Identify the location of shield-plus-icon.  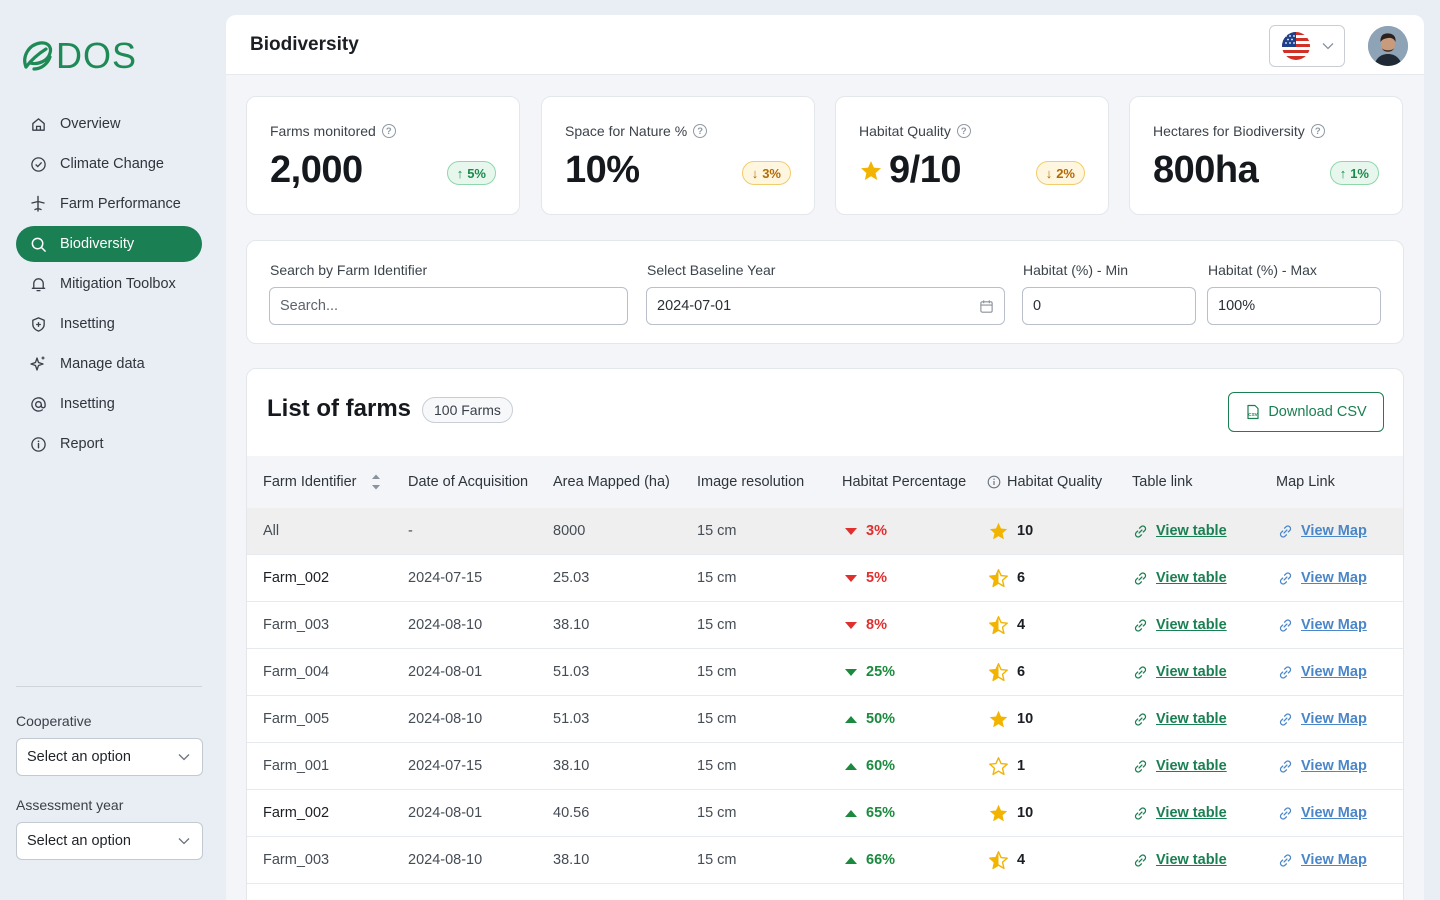
(38, 324).